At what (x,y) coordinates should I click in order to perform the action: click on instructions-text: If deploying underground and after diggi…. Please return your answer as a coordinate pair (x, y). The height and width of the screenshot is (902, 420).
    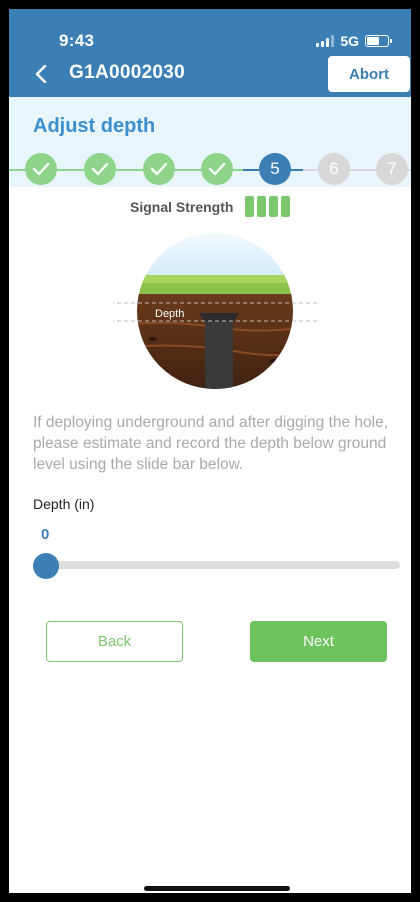
    Looking at the image, I should click on (211, 443).